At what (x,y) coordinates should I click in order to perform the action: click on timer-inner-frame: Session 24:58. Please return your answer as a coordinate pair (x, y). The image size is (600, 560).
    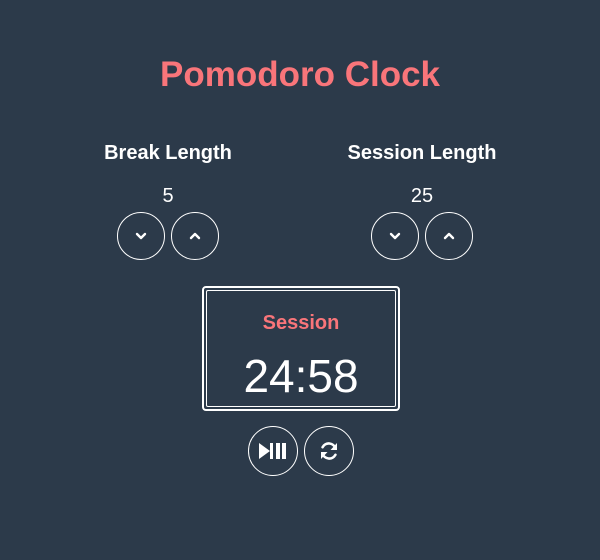
    Looking at the image, I should click on (301, 348).